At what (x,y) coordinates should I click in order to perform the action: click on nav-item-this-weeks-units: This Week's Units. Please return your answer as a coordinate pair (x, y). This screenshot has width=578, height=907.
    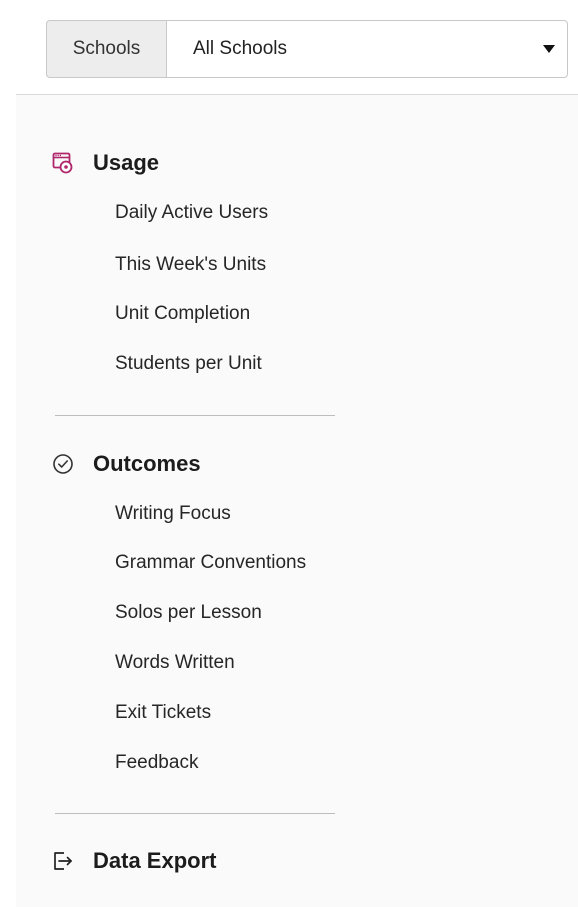
    Looking at the image, I should click on (190, 265).